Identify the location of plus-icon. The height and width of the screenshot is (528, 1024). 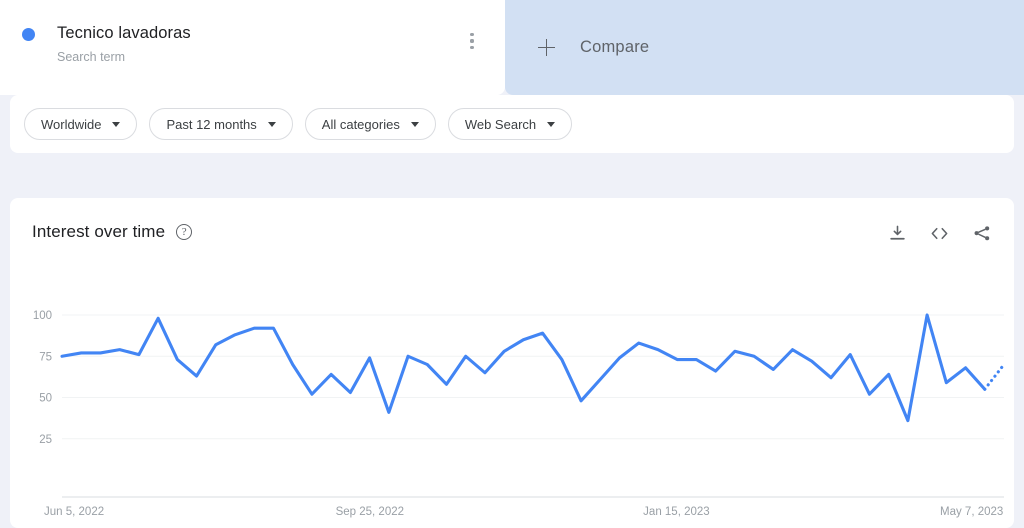
(546, 47).